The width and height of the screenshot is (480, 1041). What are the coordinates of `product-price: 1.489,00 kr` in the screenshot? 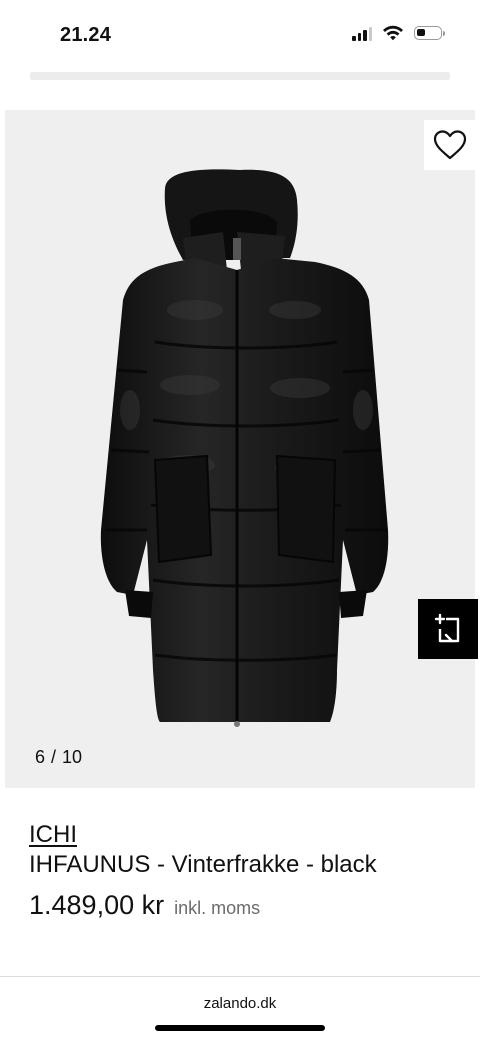 It's located at (97, 905).